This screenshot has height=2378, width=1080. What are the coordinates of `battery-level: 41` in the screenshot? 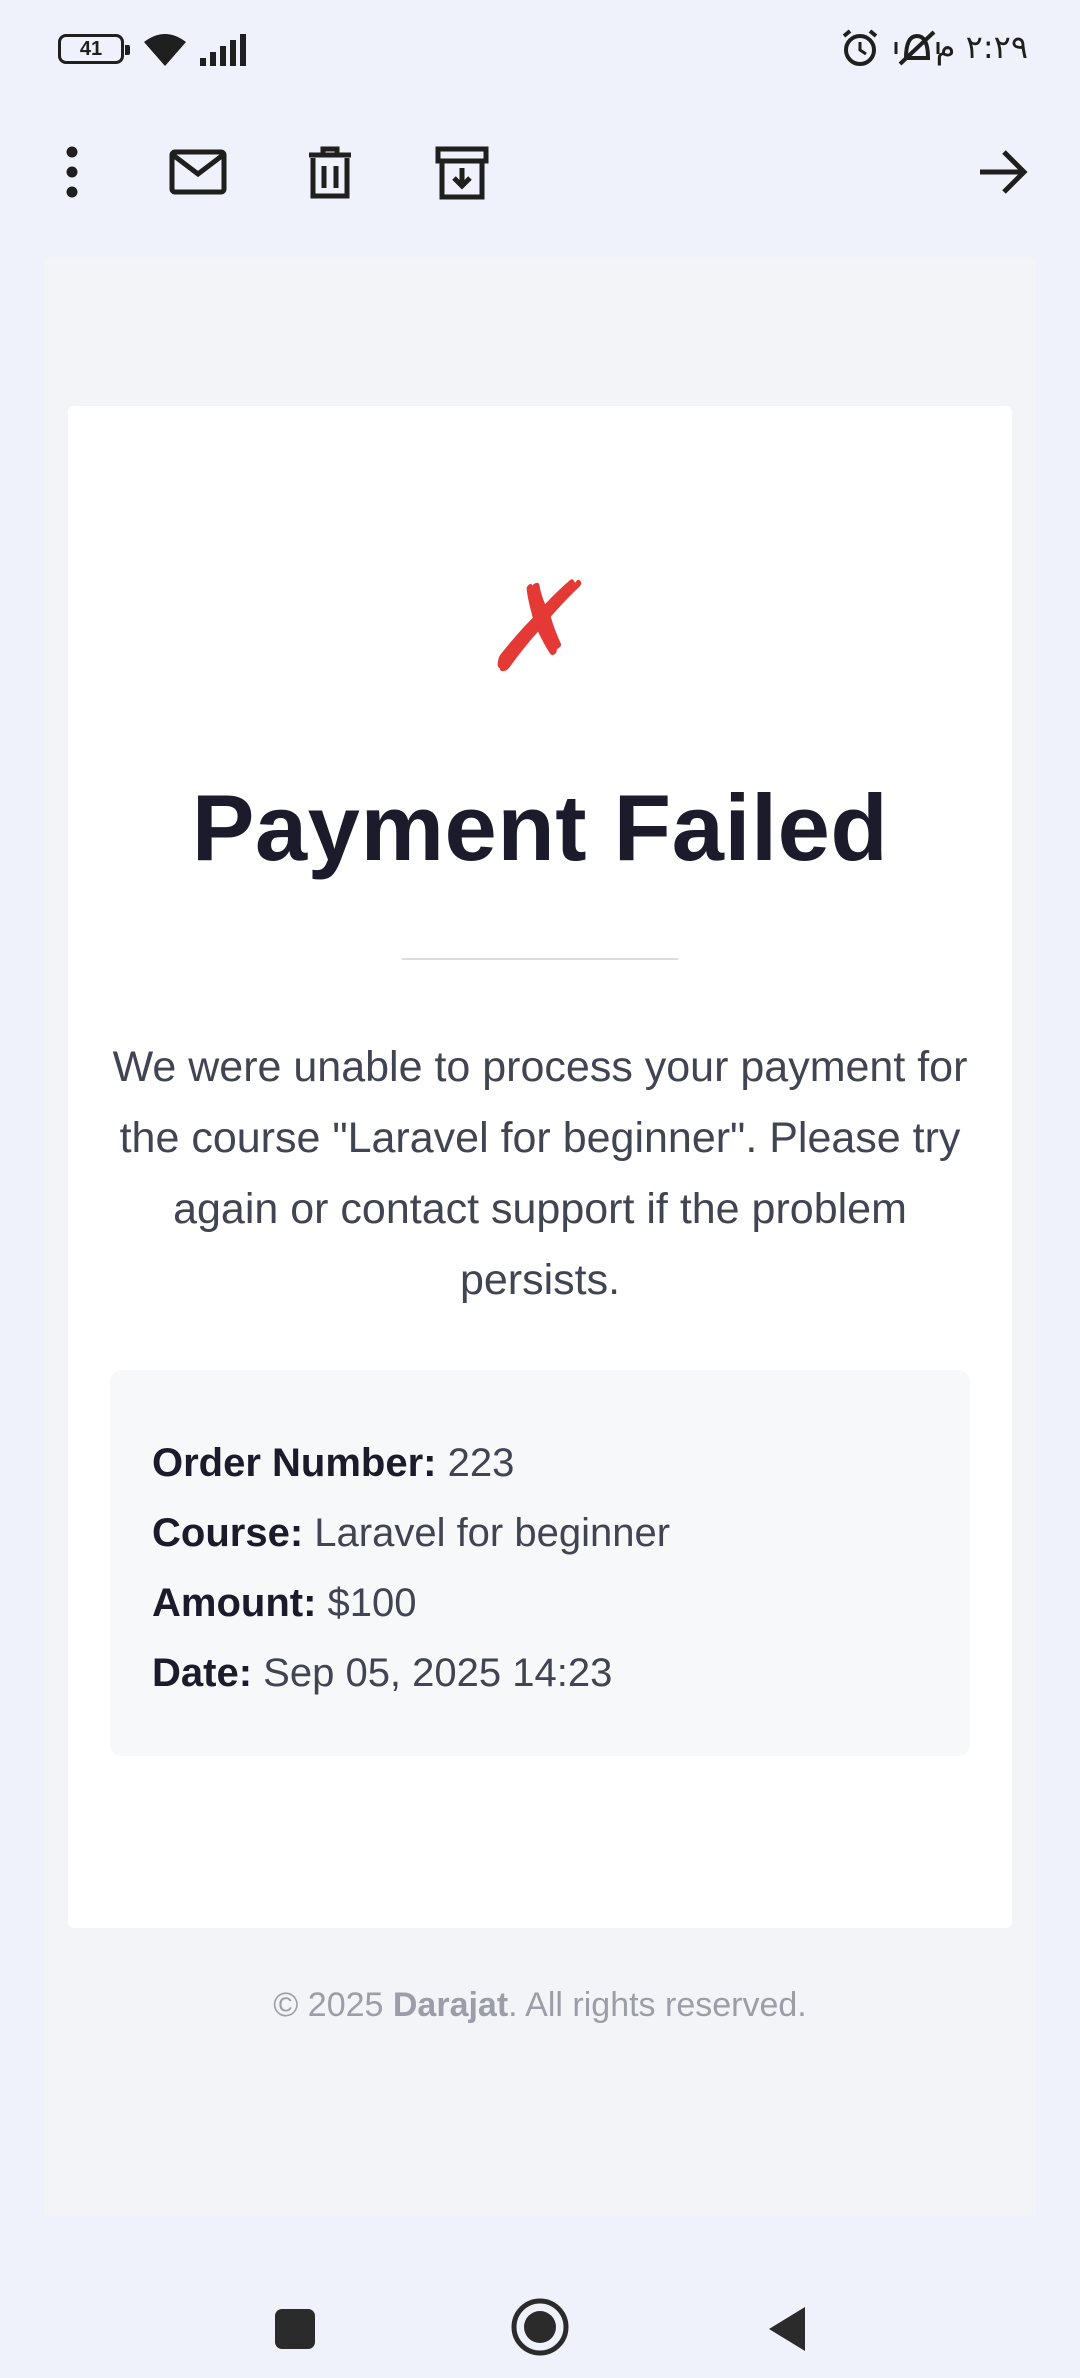 It's located at (91, 48).